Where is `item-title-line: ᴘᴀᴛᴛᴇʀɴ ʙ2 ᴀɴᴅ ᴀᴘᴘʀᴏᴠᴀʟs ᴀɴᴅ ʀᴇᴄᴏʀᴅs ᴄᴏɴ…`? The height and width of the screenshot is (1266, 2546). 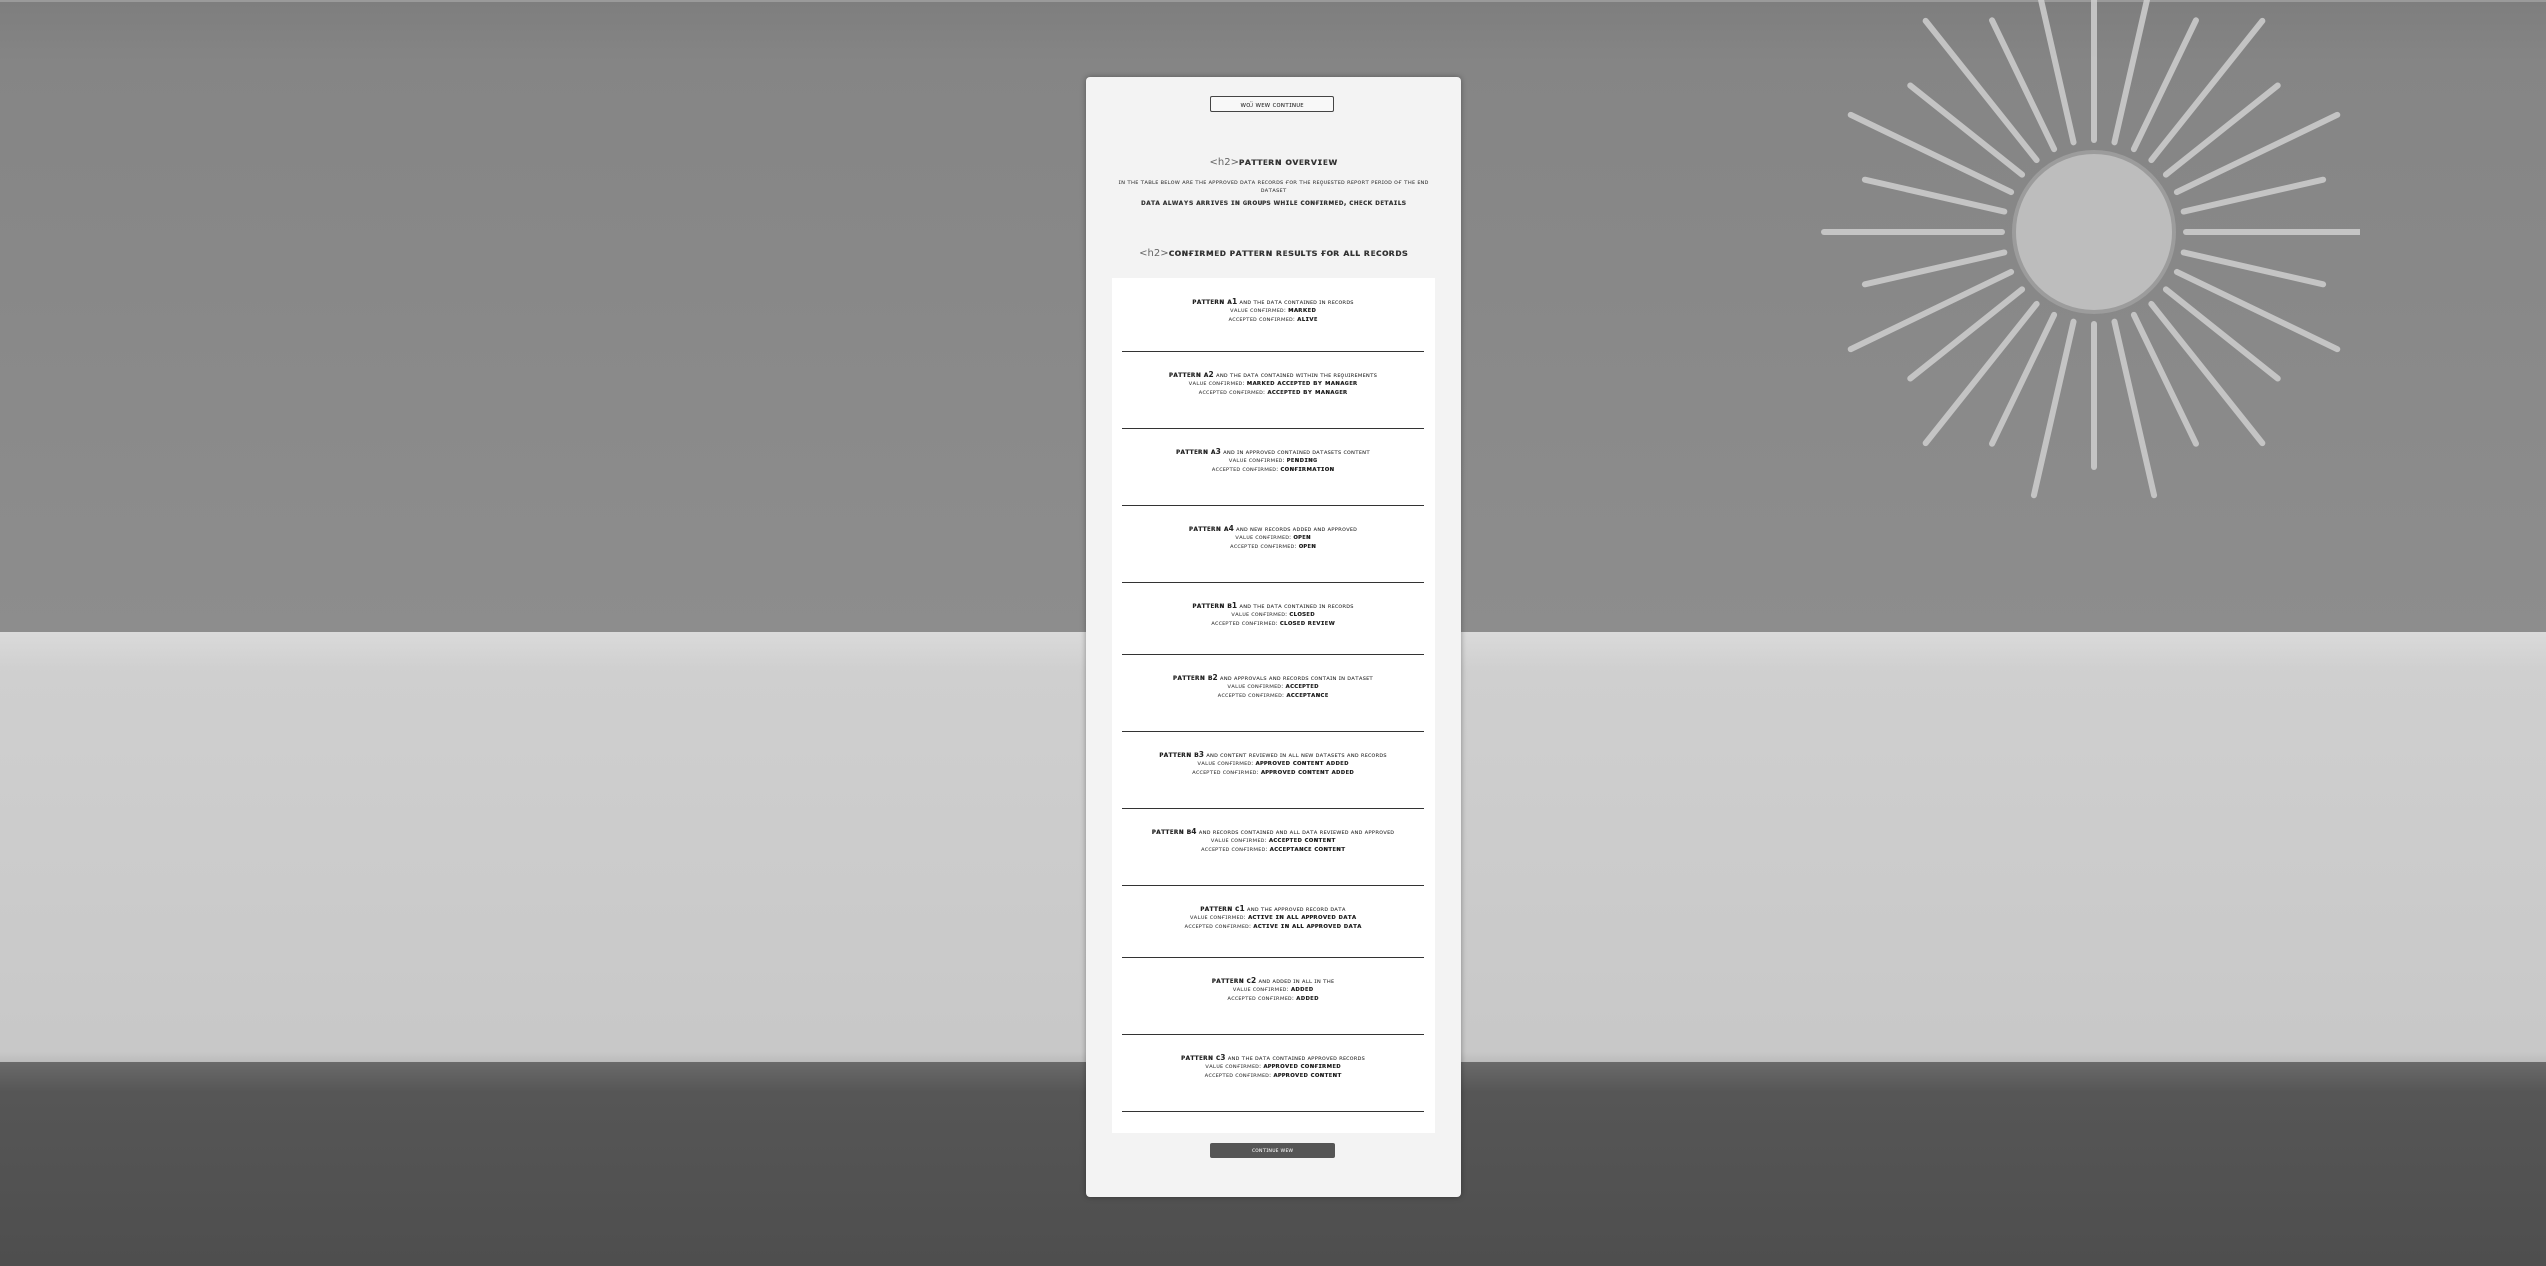 item-title-line: ᴘᴀᴛᴛᴇʀɴ ʙ2 ᴀɴᴅ ᴀᴘᴘʀᴏᴠᴀʟs ᴀɴᴅ ʀᴇᴄᴏʀᴅs ᴄᴏɴ… is located at coordinates (1273, 678).